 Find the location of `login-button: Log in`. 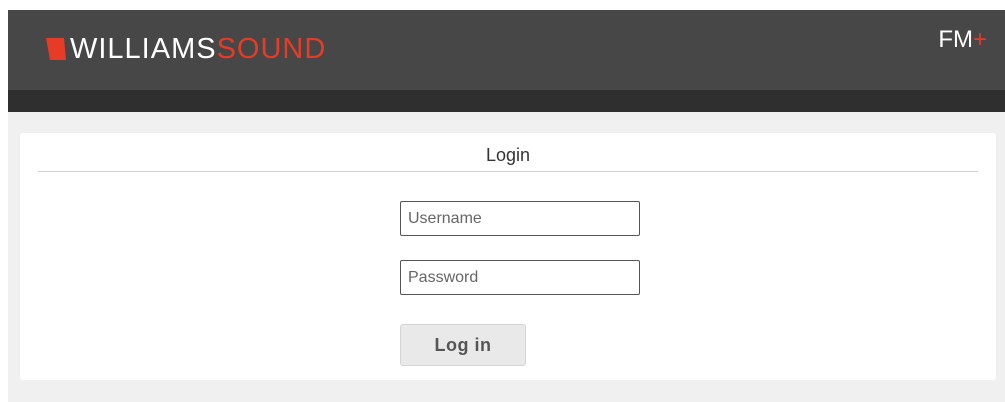

login-button: Log in is located at coordinates (463, 345).